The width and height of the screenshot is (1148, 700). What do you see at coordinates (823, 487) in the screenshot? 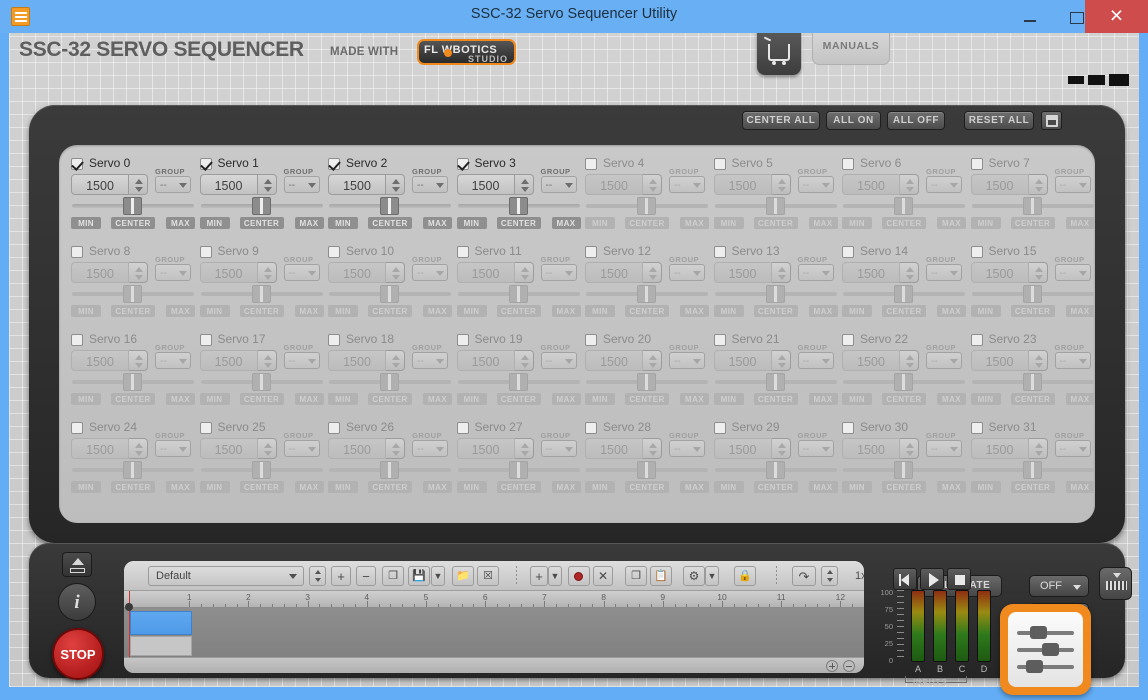
I see `servo-29-max-button: MAX` at bounding box center [823, 487].